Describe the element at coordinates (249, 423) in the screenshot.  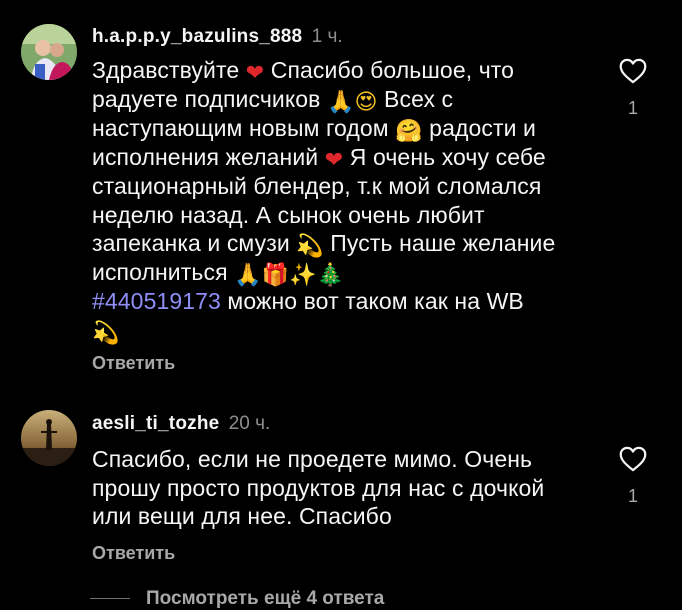
I see `comment-time: 20 ч.` at that location.